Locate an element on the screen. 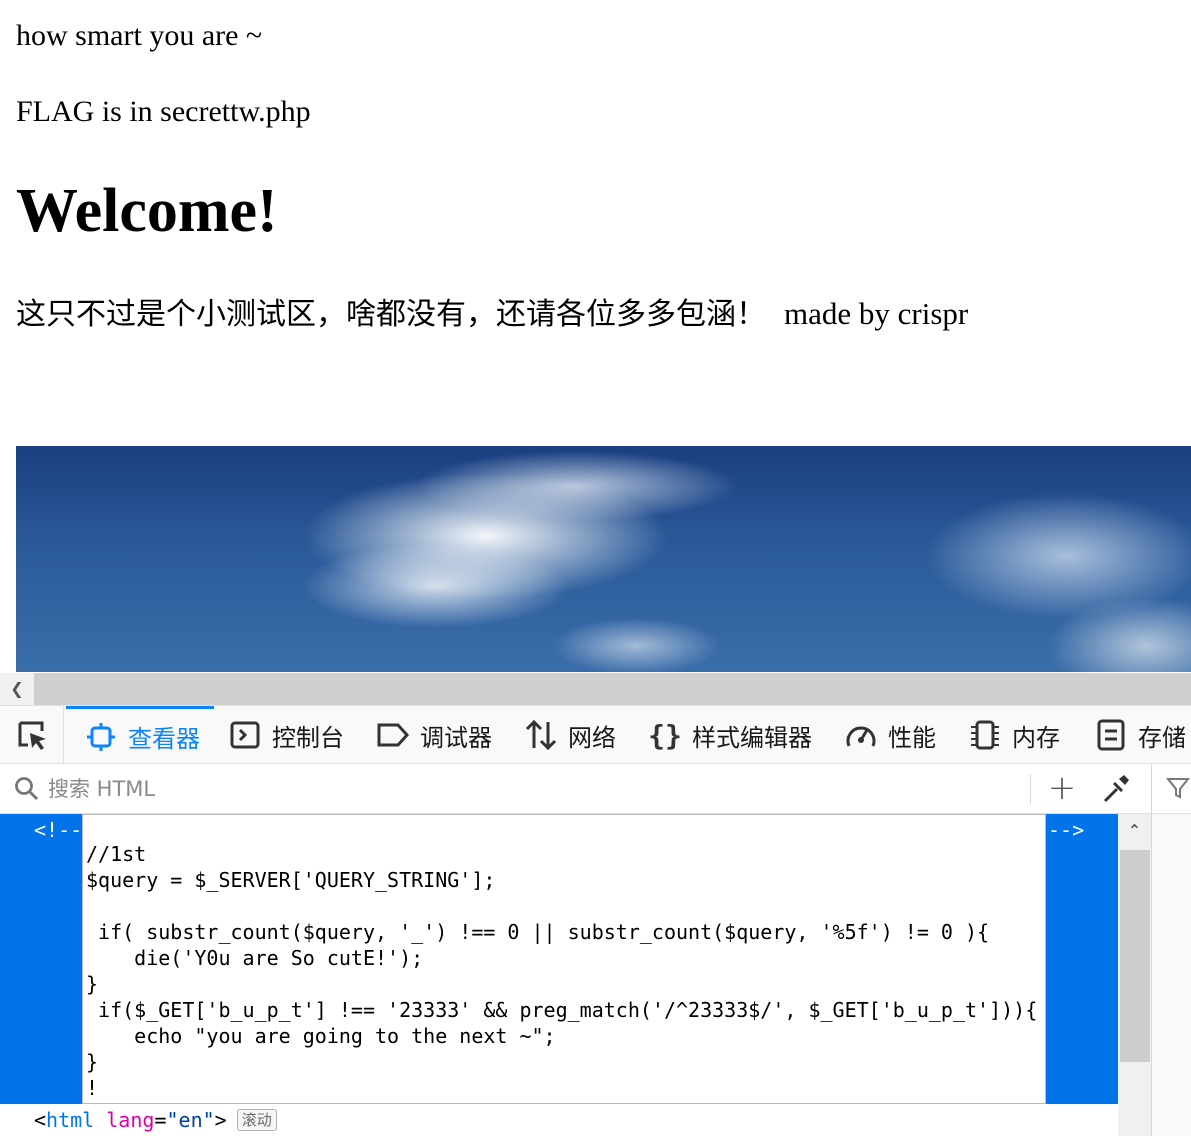 Image resolution: width=1191 pixels, height=1136 pixels. scroll-badge: 滚动 is located at coordinates (256, 1120).